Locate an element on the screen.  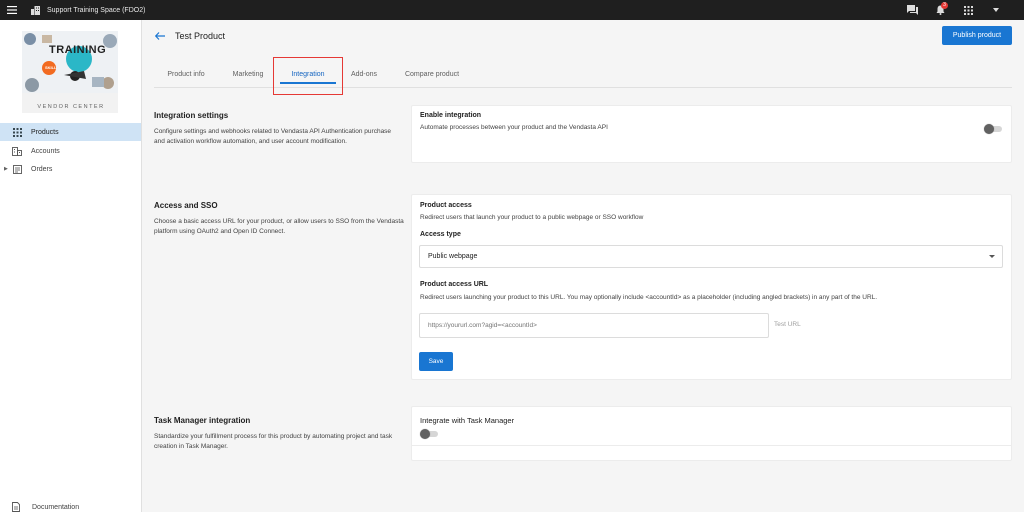
integration-settings-title: Integration settings is located at coordinates (191, 115).